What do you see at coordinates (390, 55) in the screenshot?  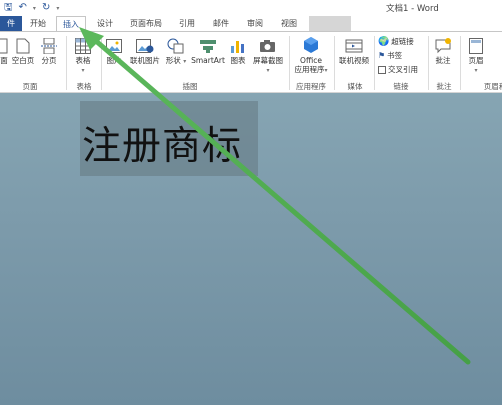 I see `bookmark-button: ⚑ 书签` at bounding box center [390, 55].